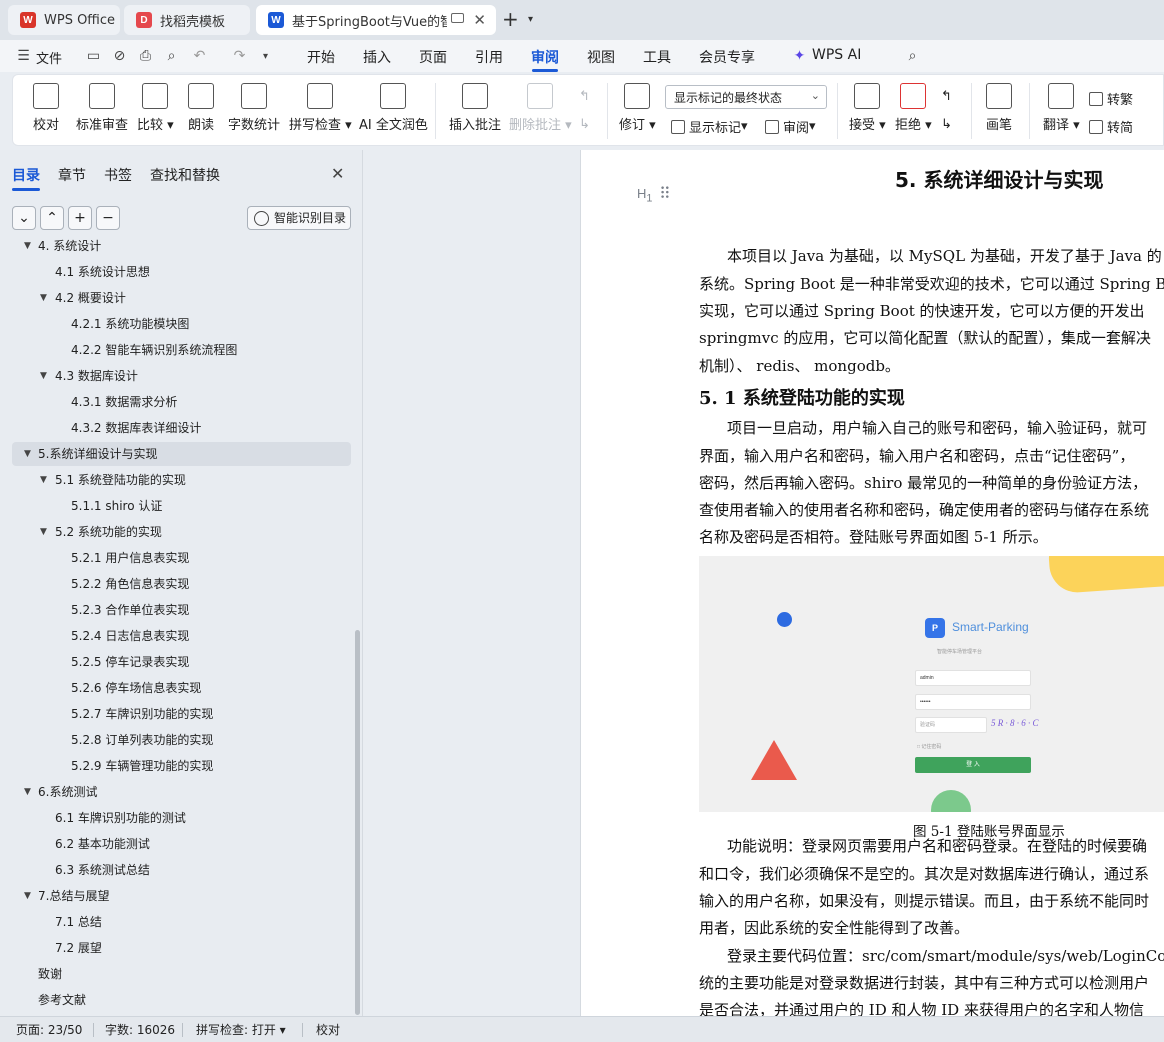 Image resolution: width=1164 pixels, height=1042 pixels. Describe the element at coordinates (181, 740) in the screenshot. I see `toc-item: 5.2.8 订单列表功能的实现` at that location.